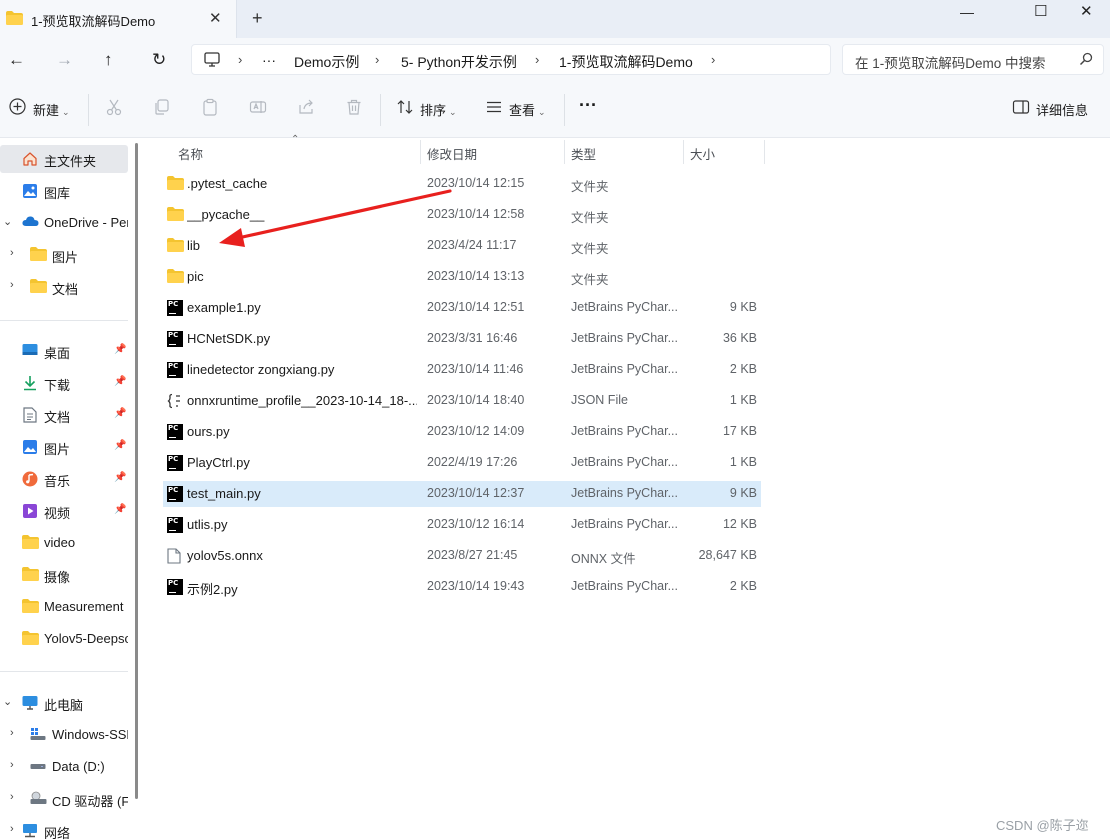 This screenshot has height=840, width=1110. What do you see at coordinates (64, 383) in the screenshot?
I see `sidebar-item-downloads: 下载 📌` at bounding box center [64, 383].